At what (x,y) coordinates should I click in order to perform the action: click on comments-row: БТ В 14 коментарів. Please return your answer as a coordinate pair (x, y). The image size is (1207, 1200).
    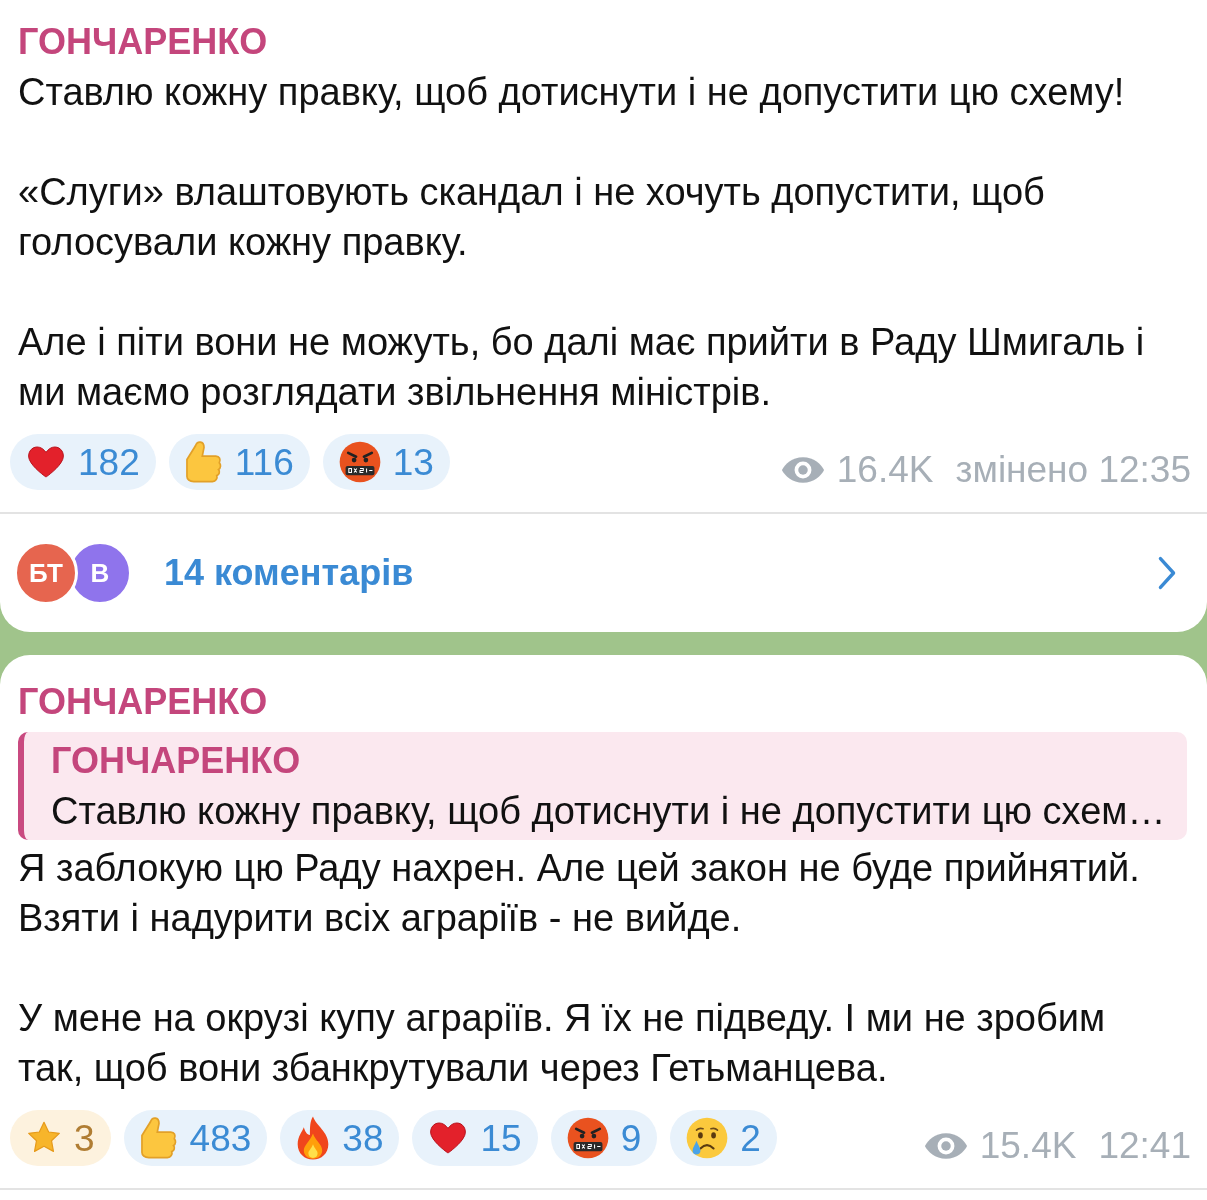
    Looking at the image, I should click on (603, 573).